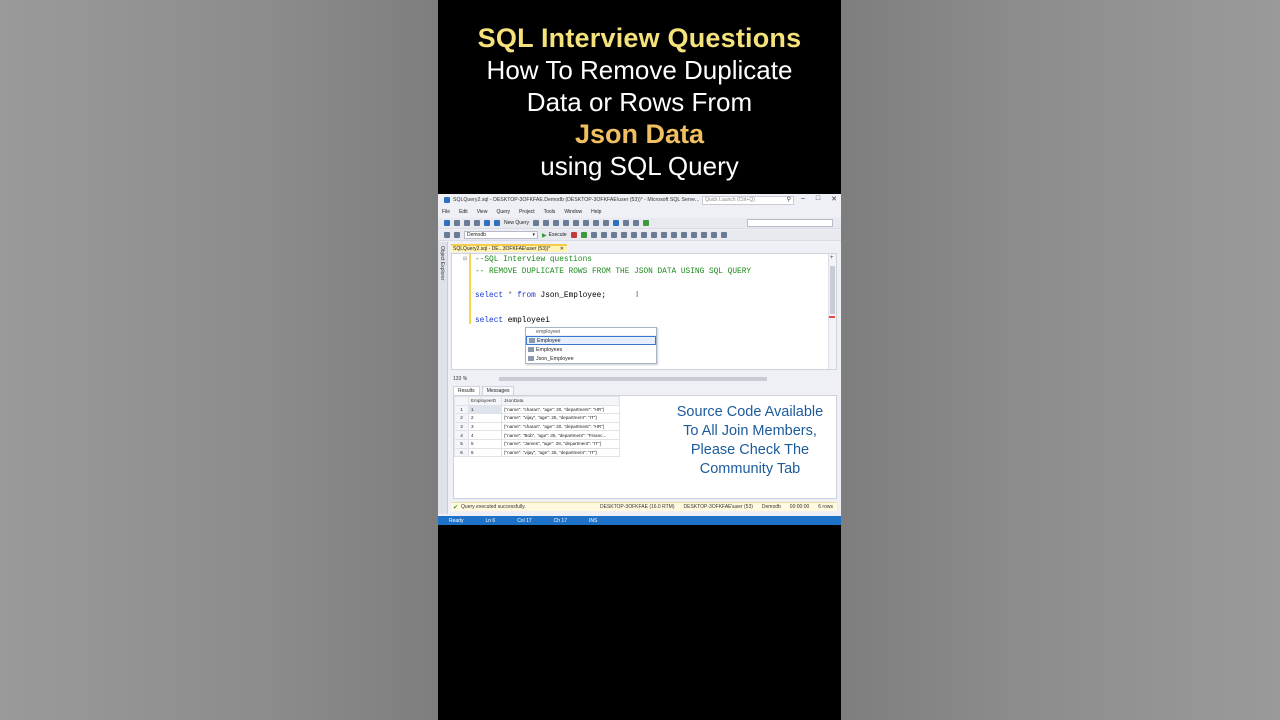  Describe the element at coordinates (512, 321) in the screenshot. I see `code-line-4: select employeei` at that location.